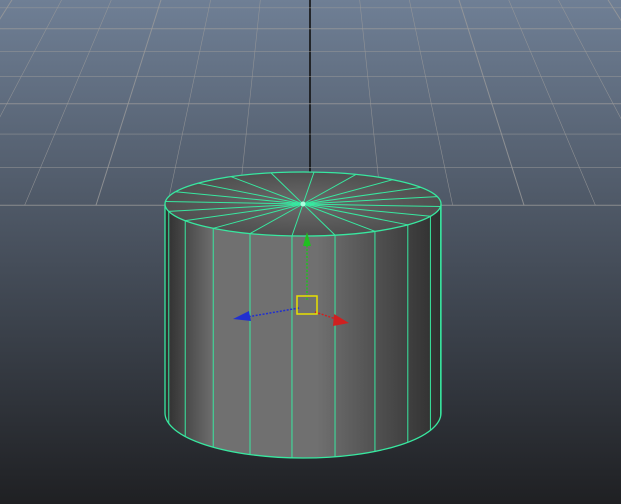 The height and width of the screenshot is (504, 621). Describe the element at coordinates (303, 204) in the screenshot. I see `cylinder-cap-center` at that location.